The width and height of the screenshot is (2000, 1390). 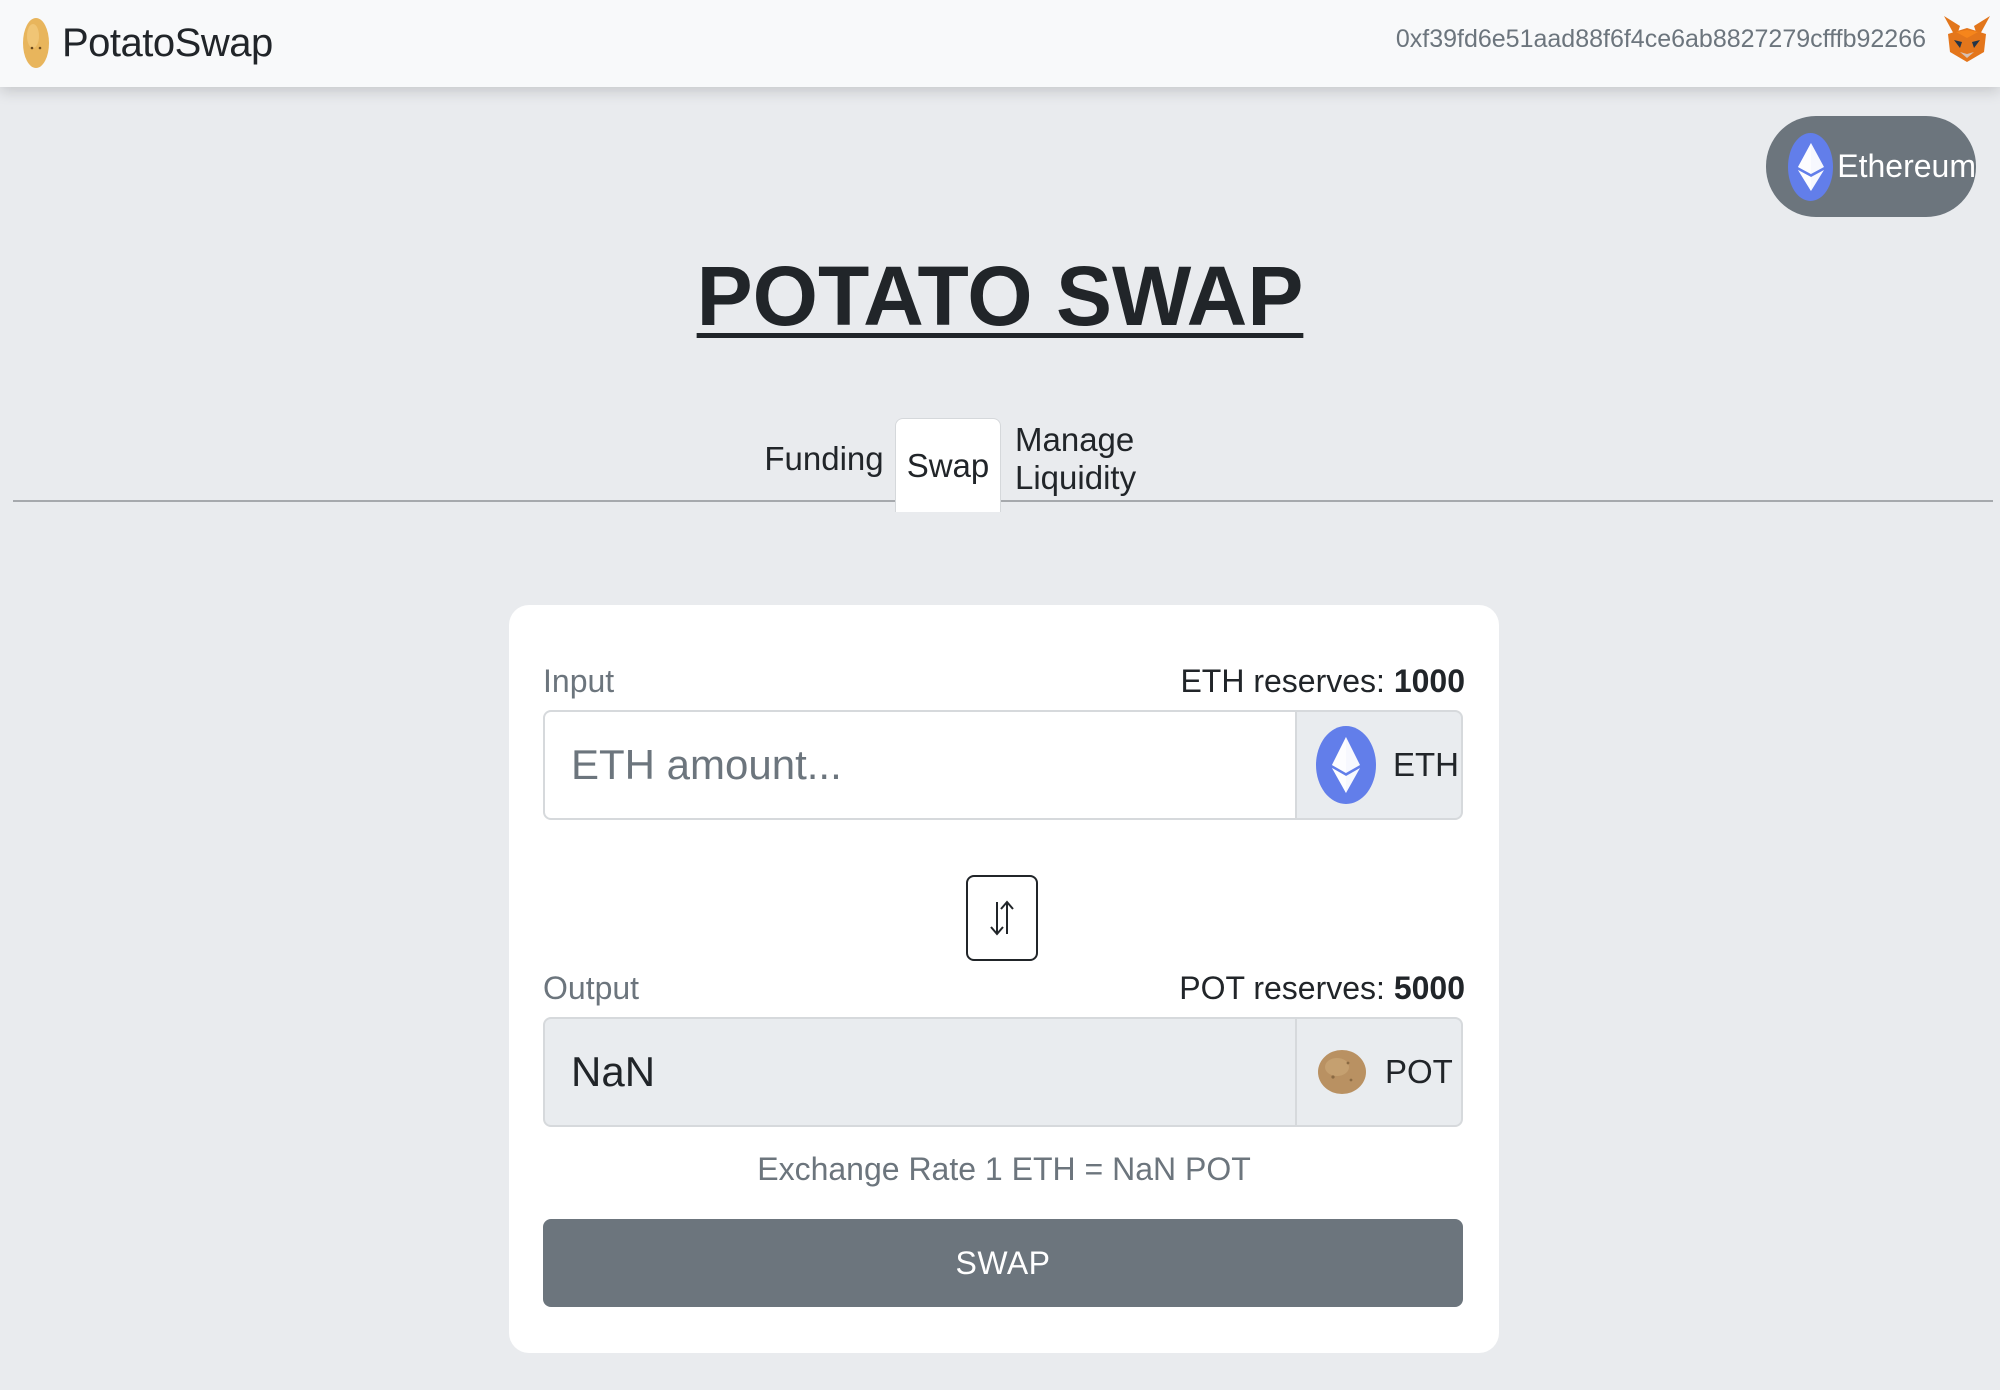 I want to click on network-label: Ethereum, so click(x=1906, y=166).